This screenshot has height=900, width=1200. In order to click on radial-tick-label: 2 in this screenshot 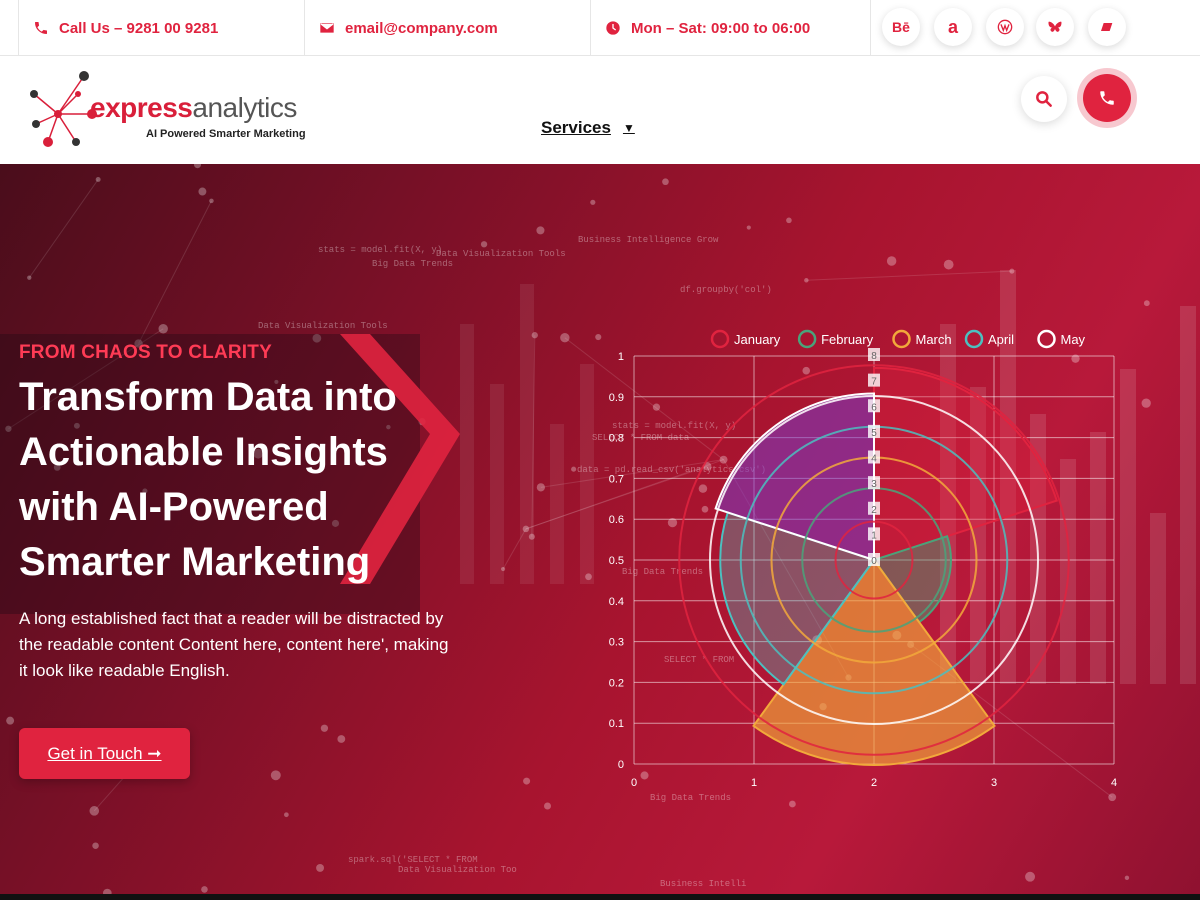, I will do `click(874, 510)`.